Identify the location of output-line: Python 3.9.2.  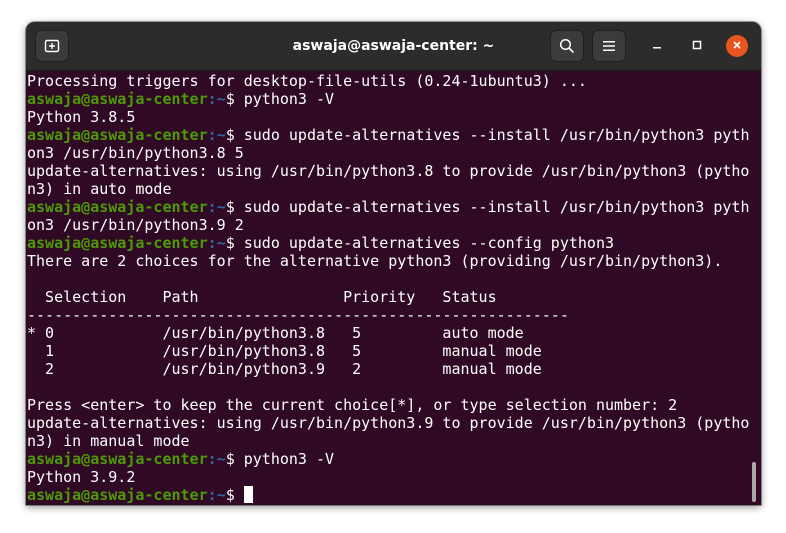
(81, 477).